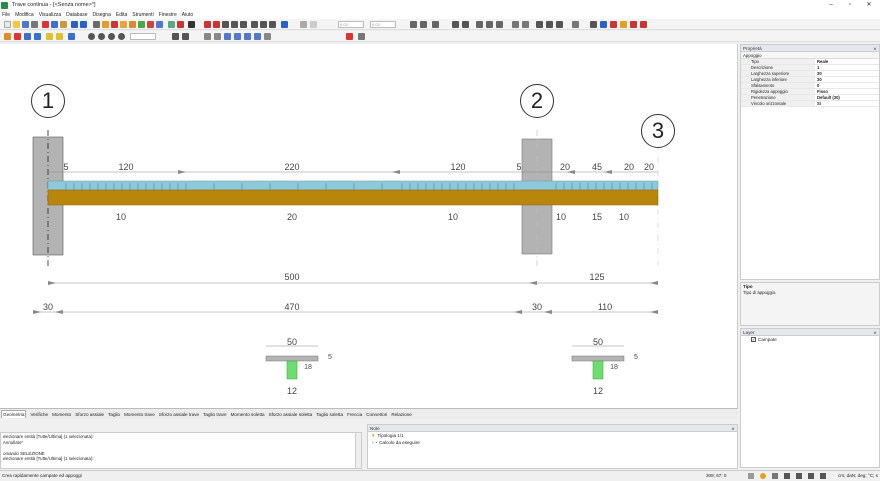 This screenshot has width=880, height=481. What do you see at coordinates (142, 15) in the screenshot?
I see `menu-strumenti: Strumenti` at bounding box center [142, 15].